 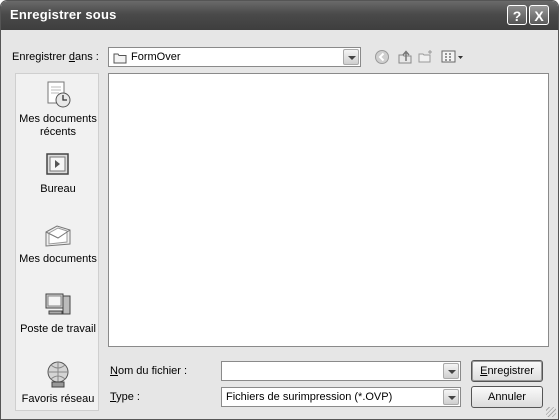 What do you see at coordinates (58, 399) in the screenshot?
I see `place-label: Favoris réseau` at bounding box center [58, 399].